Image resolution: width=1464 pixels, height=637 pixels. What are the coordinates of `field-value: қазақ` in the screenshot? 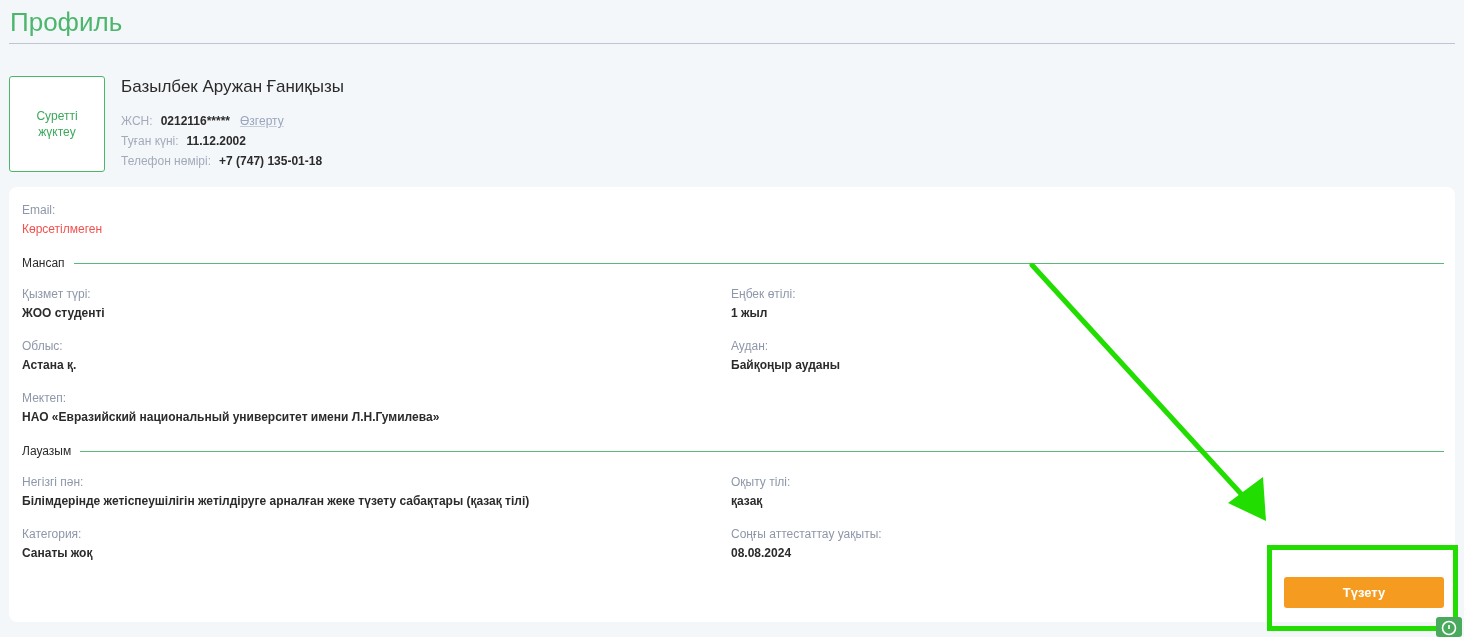 It's located at (747, 501).